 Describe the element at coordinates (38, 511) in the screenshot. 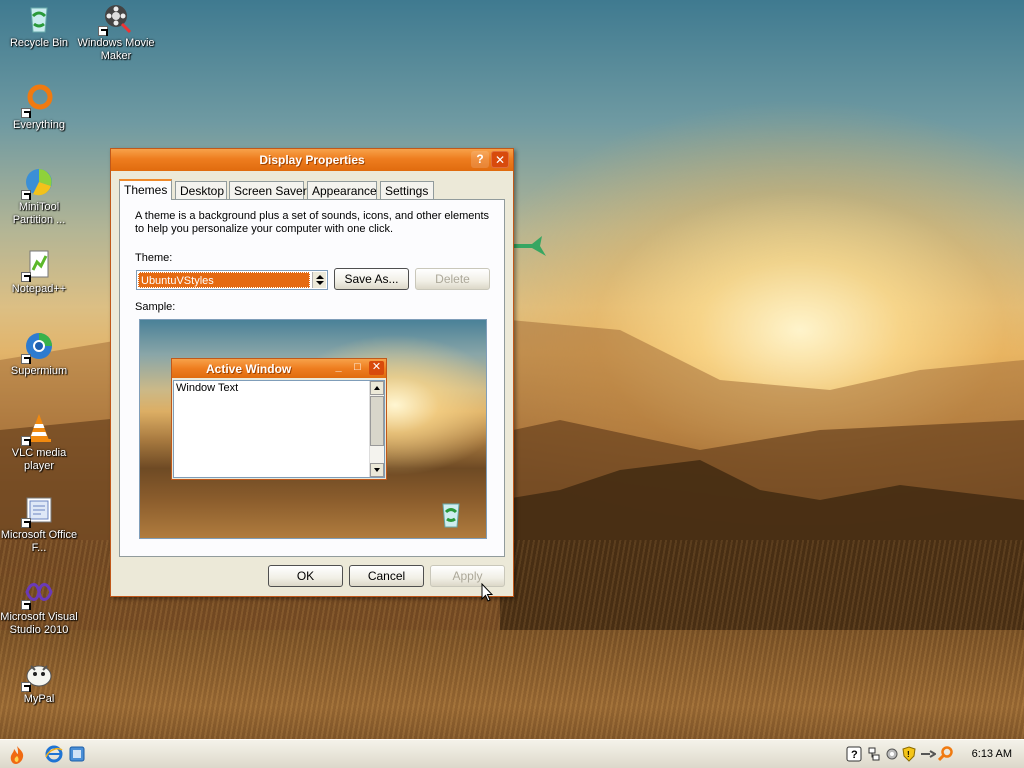

I see `office-file-icon` at that location.